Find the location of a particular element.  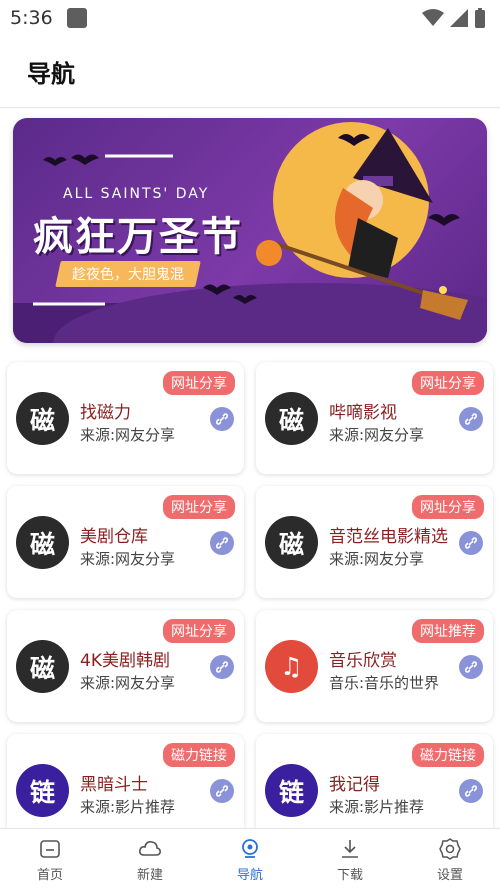

nav-new-label: 新建 is located at coordinates (149, 875).